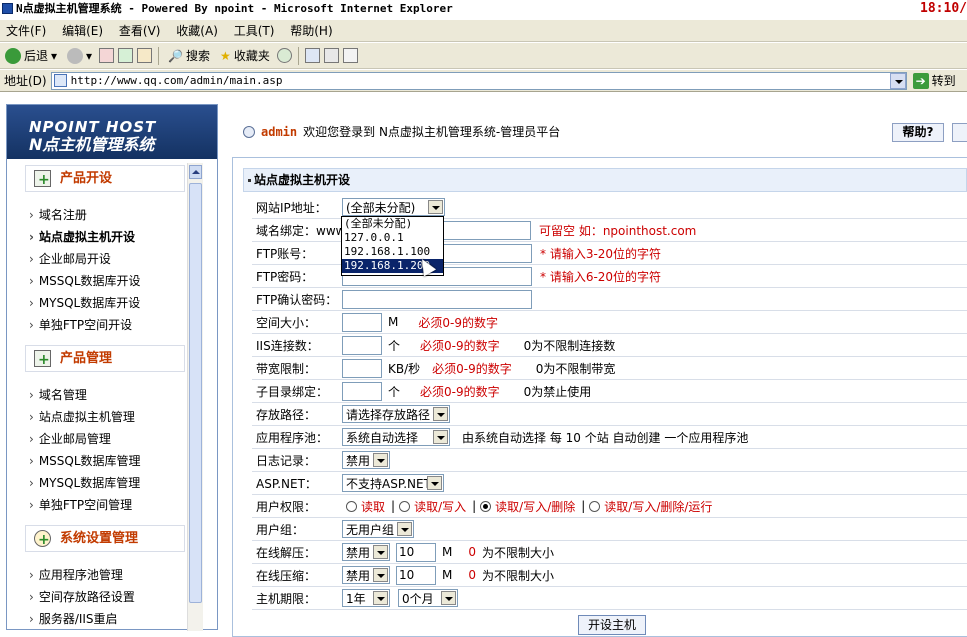 The width and height of the screenshot is (967, 637). What do you see at coordinates (280, 529) in the screenshot?
I see `group-label: 用户组：` at bounding box center [280, 529].